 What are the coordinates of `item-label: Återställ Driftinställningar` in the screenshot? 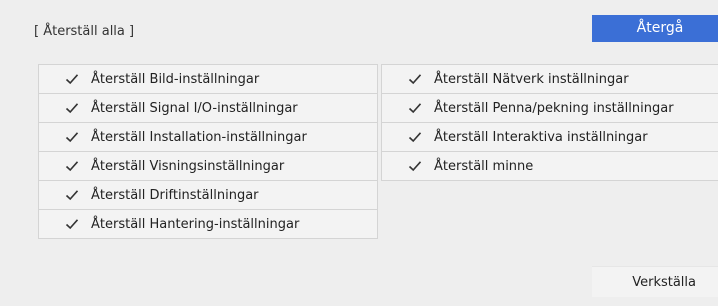 It's located at (175, 195).